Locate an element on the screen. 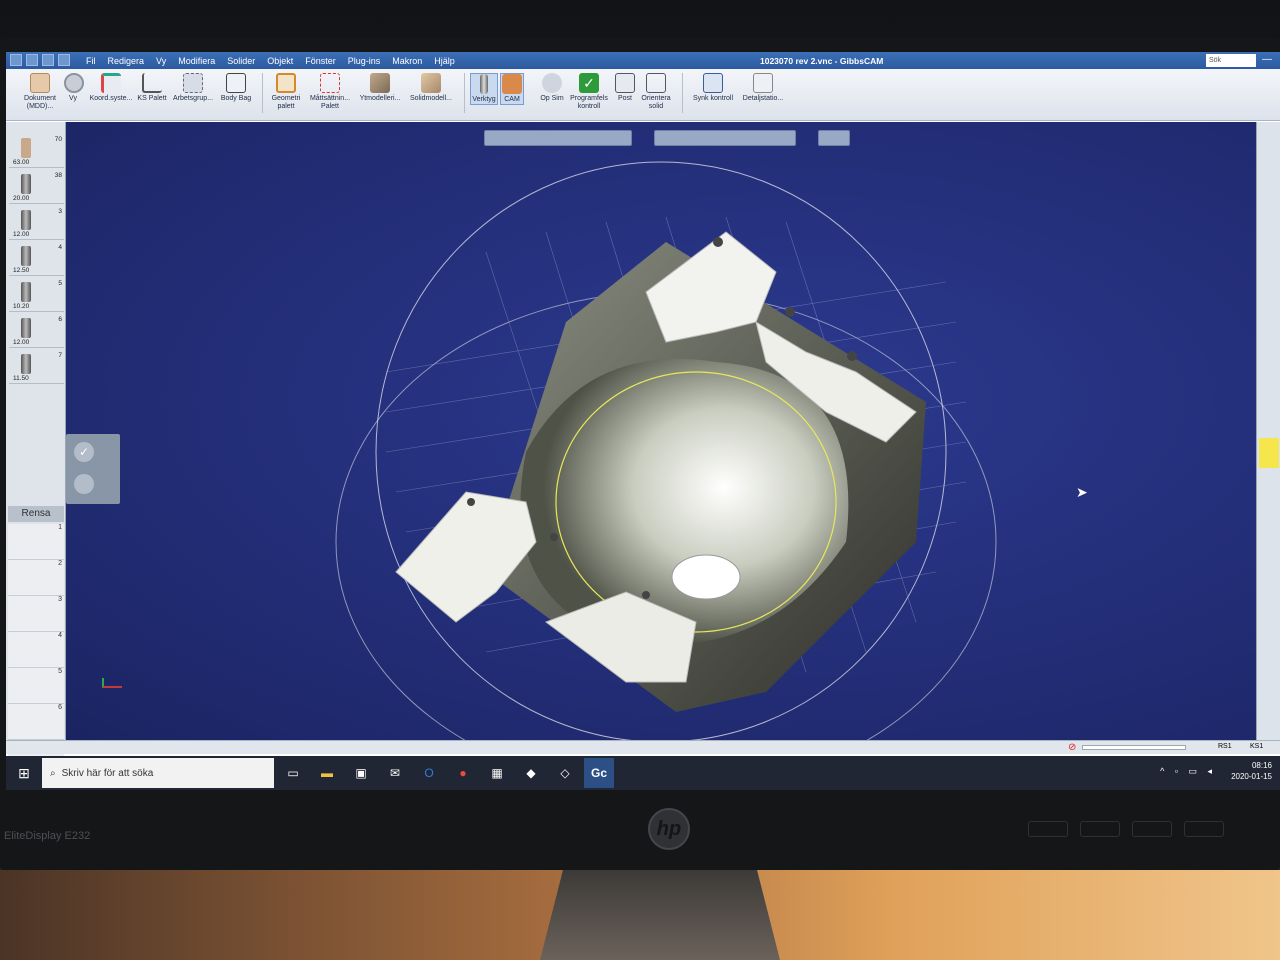 Image resolution: width=1280 pixels, height=960 pixels. chrome-icon: ● is located at coordinates (463, 773).